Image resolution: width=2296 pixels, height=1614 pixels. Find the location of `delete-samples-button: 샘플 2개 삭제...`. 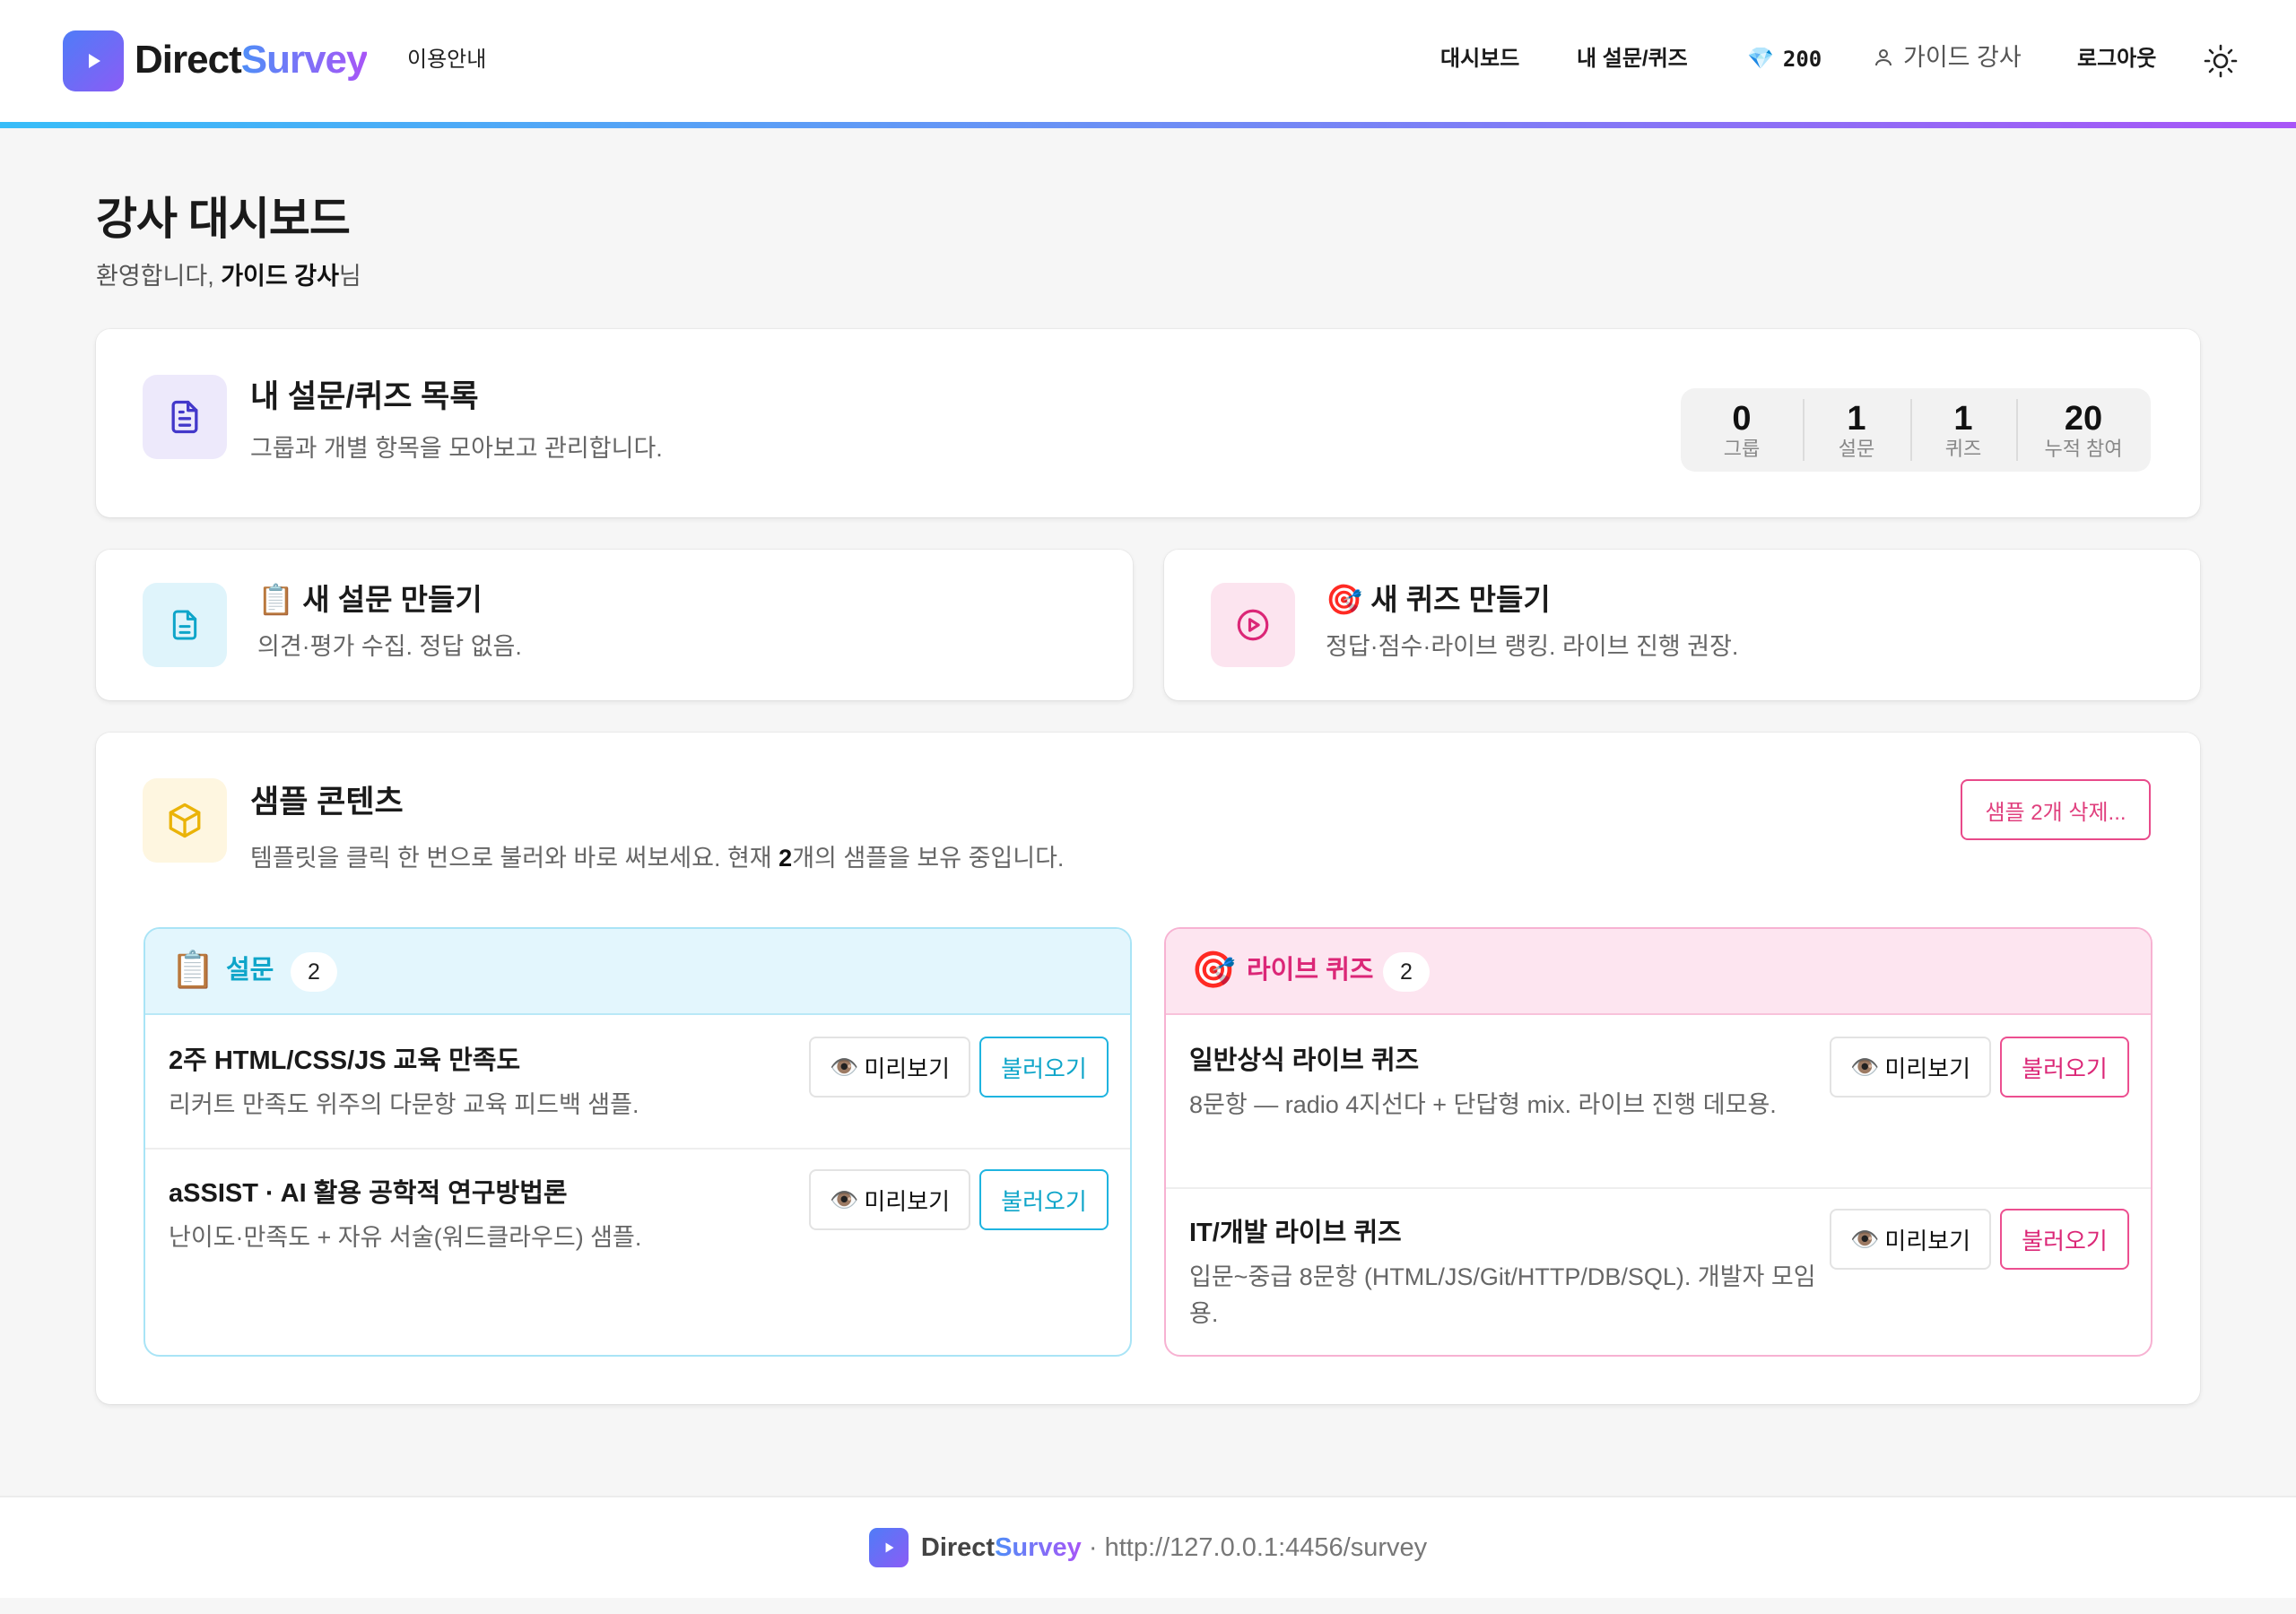

delete-samples-button: 샘플 2개 삭제... is located at coordinates (2056, 809).